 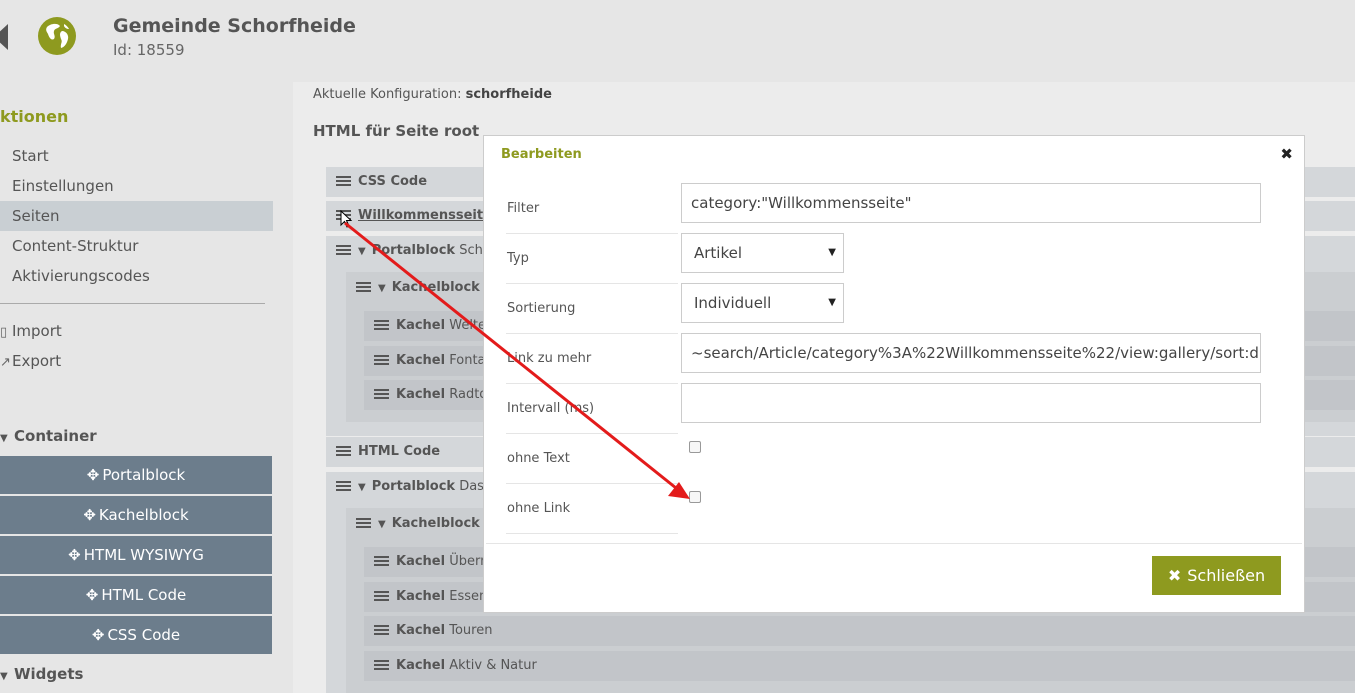 What do you see at coordinates (1286, 154) in the screenshot?
I see `close-icon: ✖` at bounding box center [1286, 154].